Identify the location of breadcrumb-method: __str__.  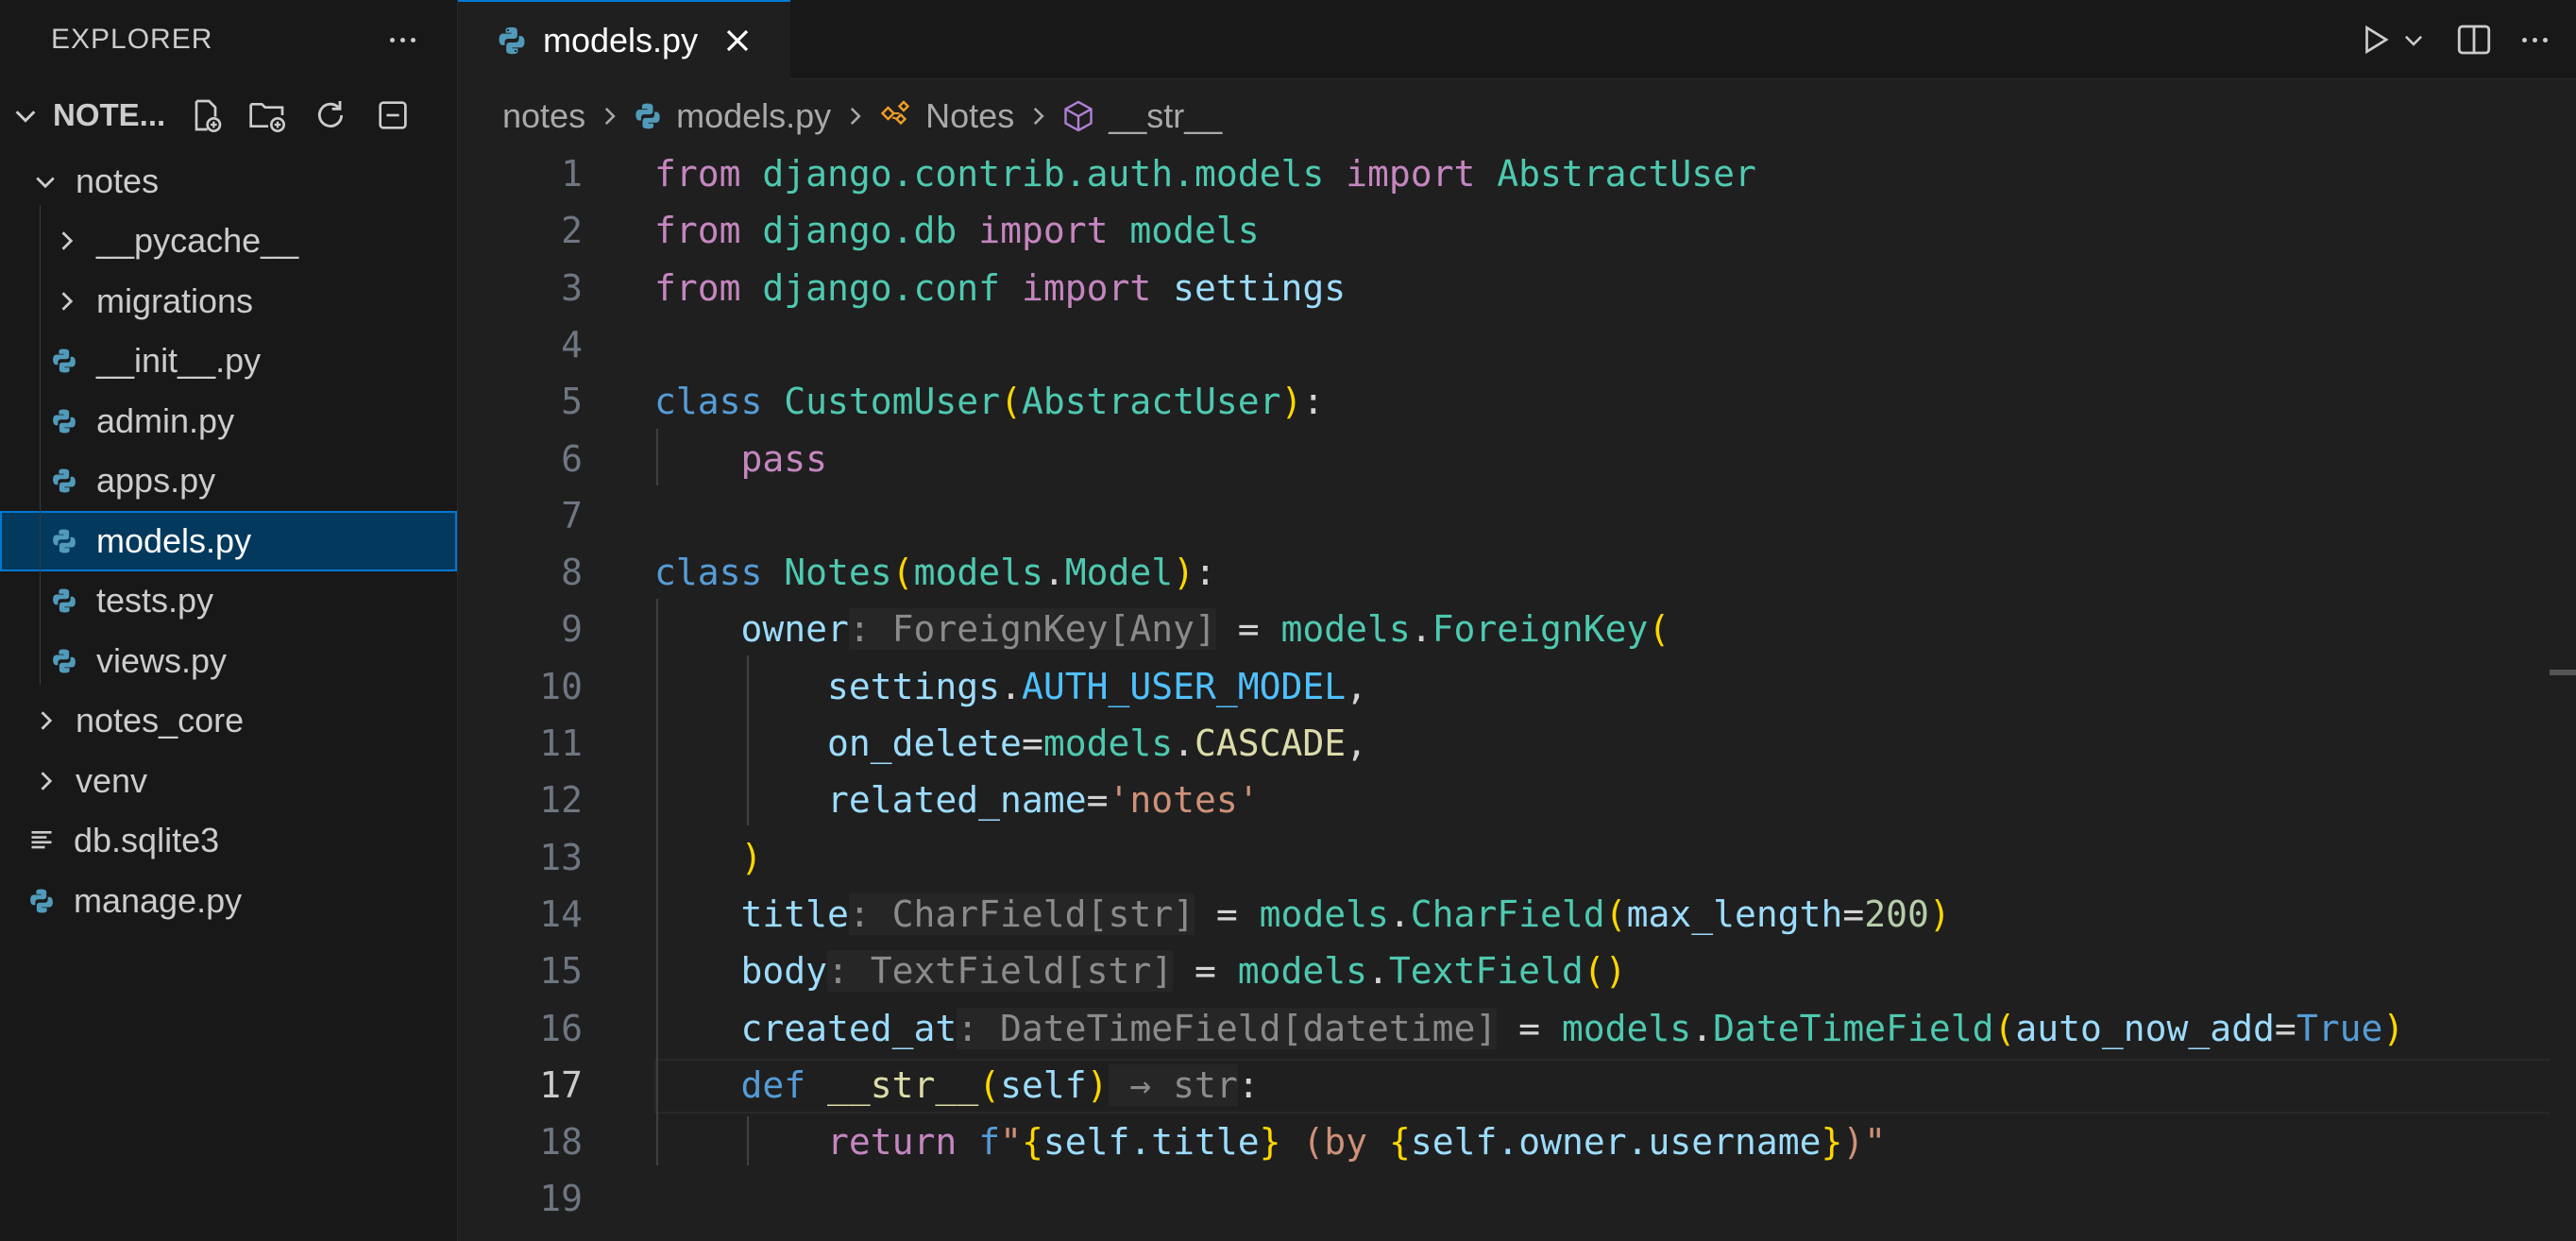
(1165, 116).